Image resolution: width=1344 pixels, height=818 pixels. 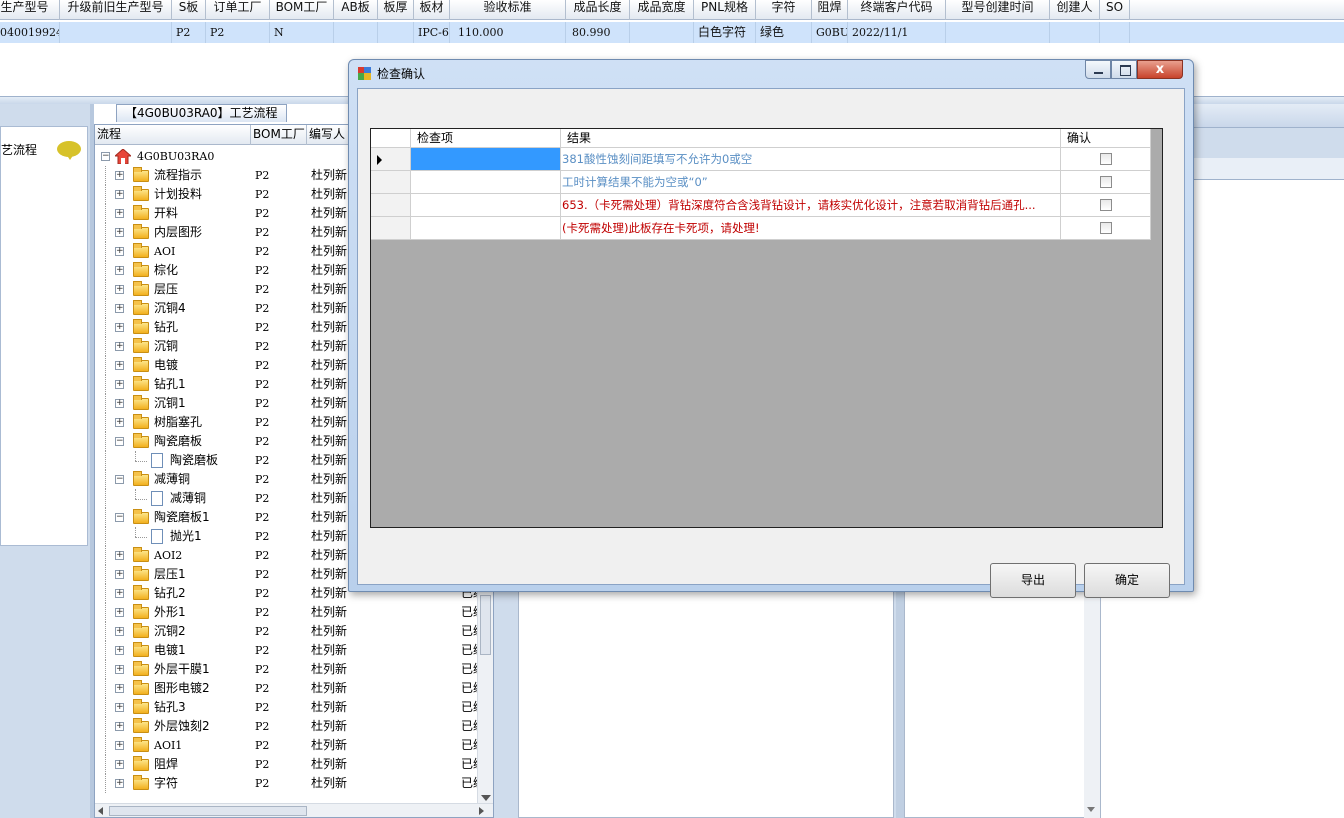 What do you see at coordinates (830, 10) in the screenshot?
I see `top-grid-header-cell: 阻焊` at bounding box center [830, 10].